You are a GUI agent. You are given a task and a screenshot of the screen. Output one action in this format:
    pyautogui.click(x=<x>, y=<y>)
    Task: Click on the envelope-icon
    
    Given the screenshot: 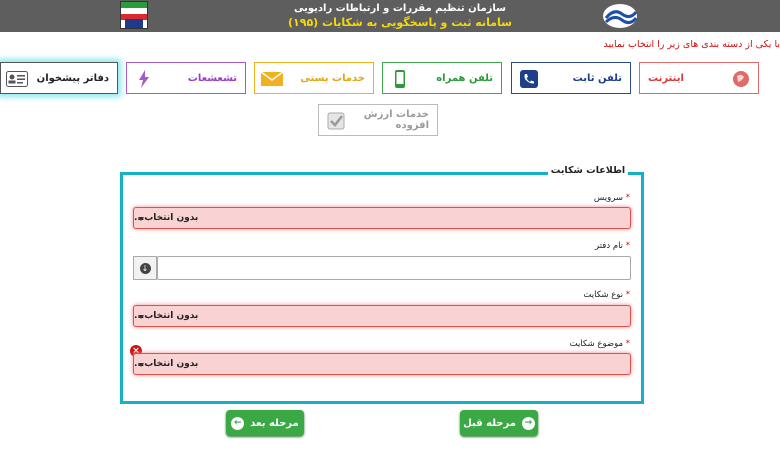 What is the action you would take?
    pyautogui.click(x=272, y=78)
    